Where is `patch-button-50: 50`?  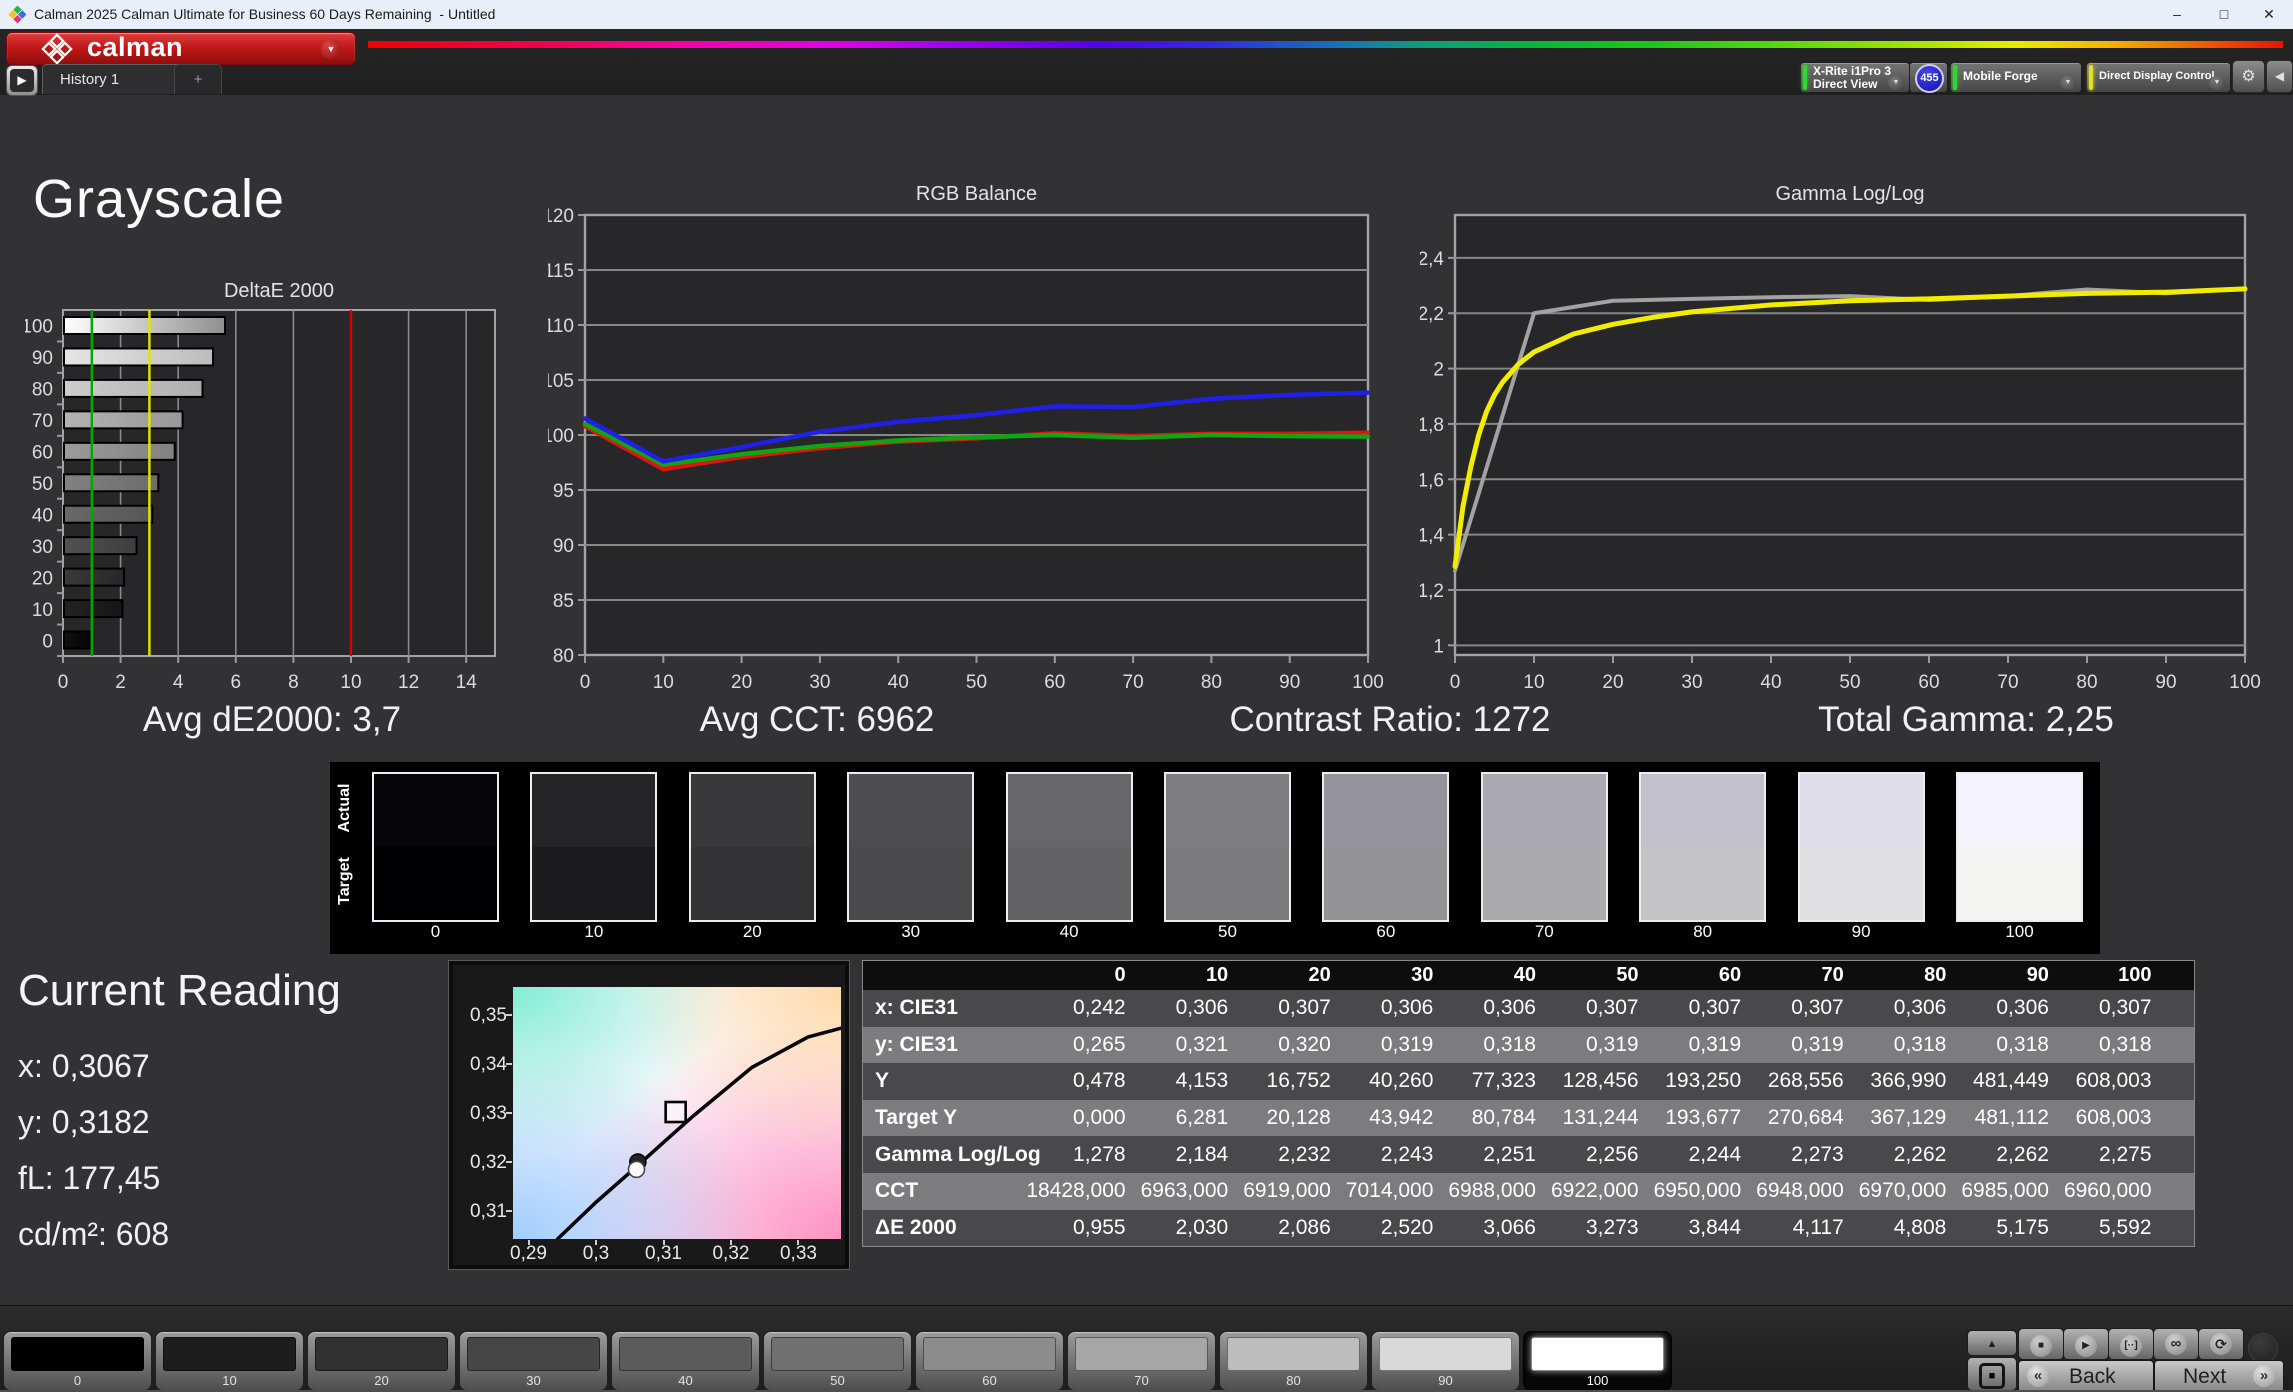 patch-button-50: 50 is located at coordinates (837, 1361).